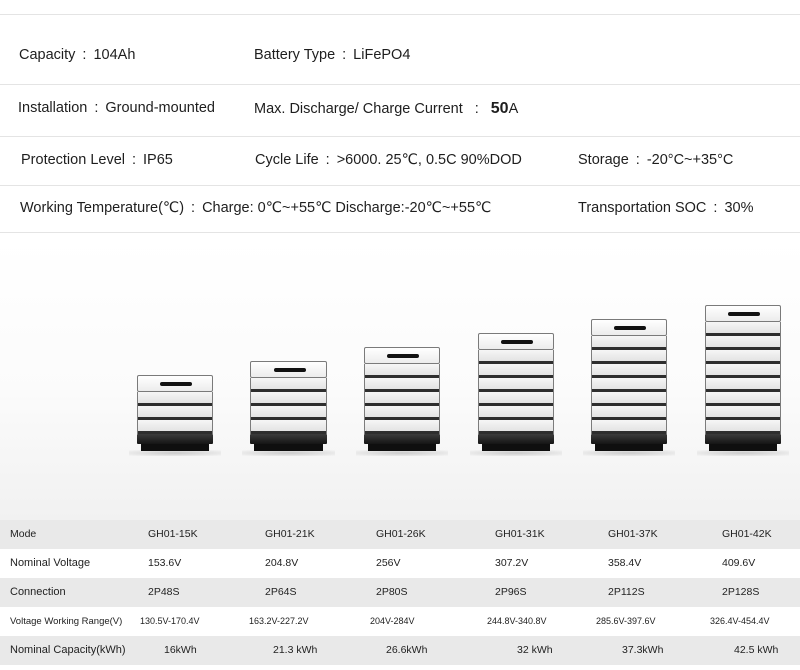 The width and height of the screenshot is (800, 670). Describe the element at coordinates (358, 109) in the screenshot. I see `max-current-label: Max. Discharge/ Charge Current` at that location.